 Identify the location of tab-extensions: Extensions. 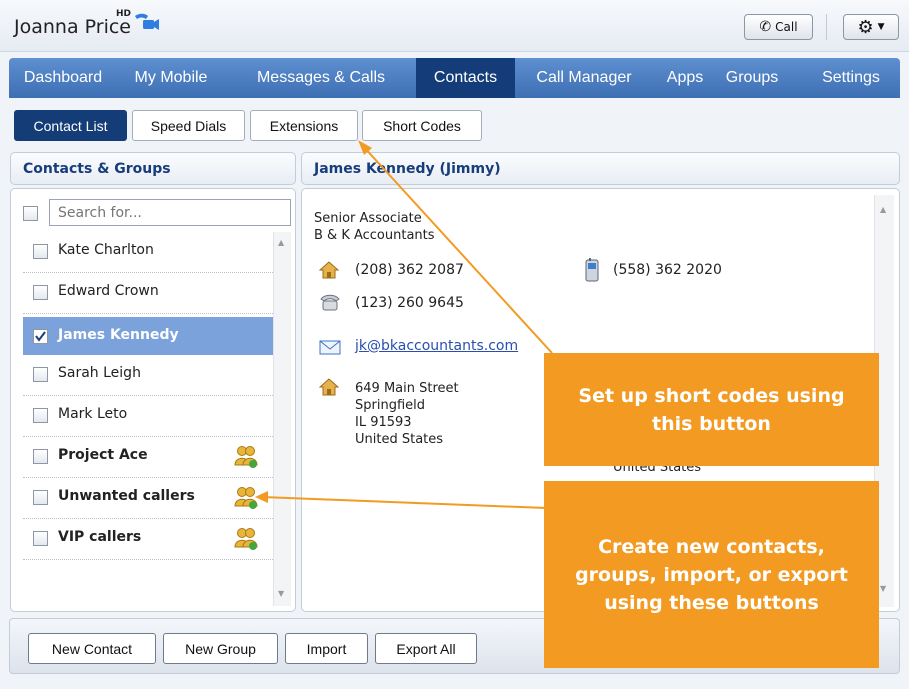
(304, 125).